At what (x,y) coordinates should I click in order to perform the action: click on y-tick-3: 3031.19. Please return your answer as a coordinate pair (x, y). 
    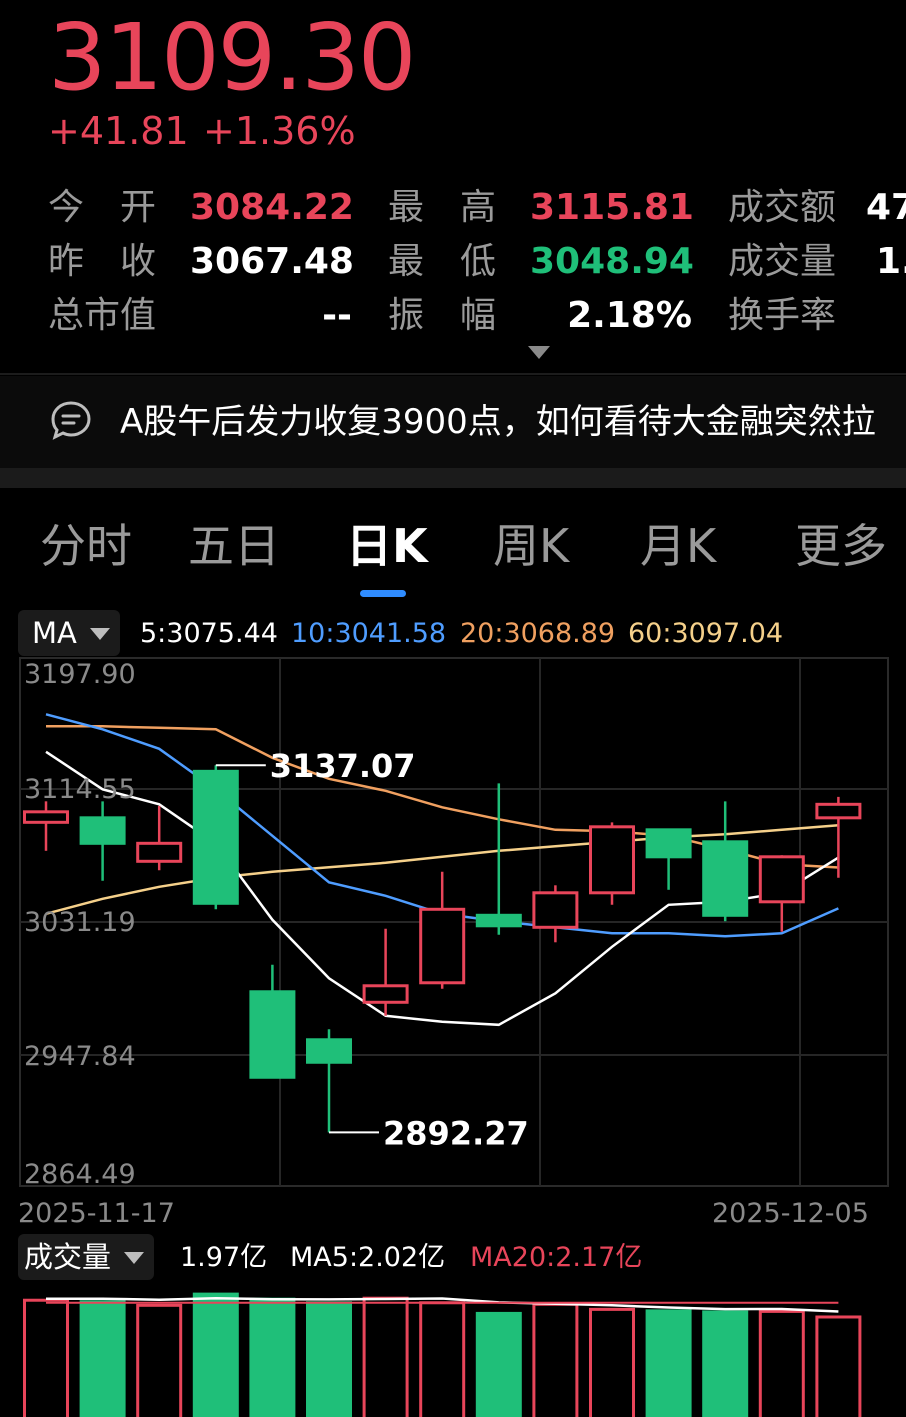
    Looking at the image, I should click on (80, 922).